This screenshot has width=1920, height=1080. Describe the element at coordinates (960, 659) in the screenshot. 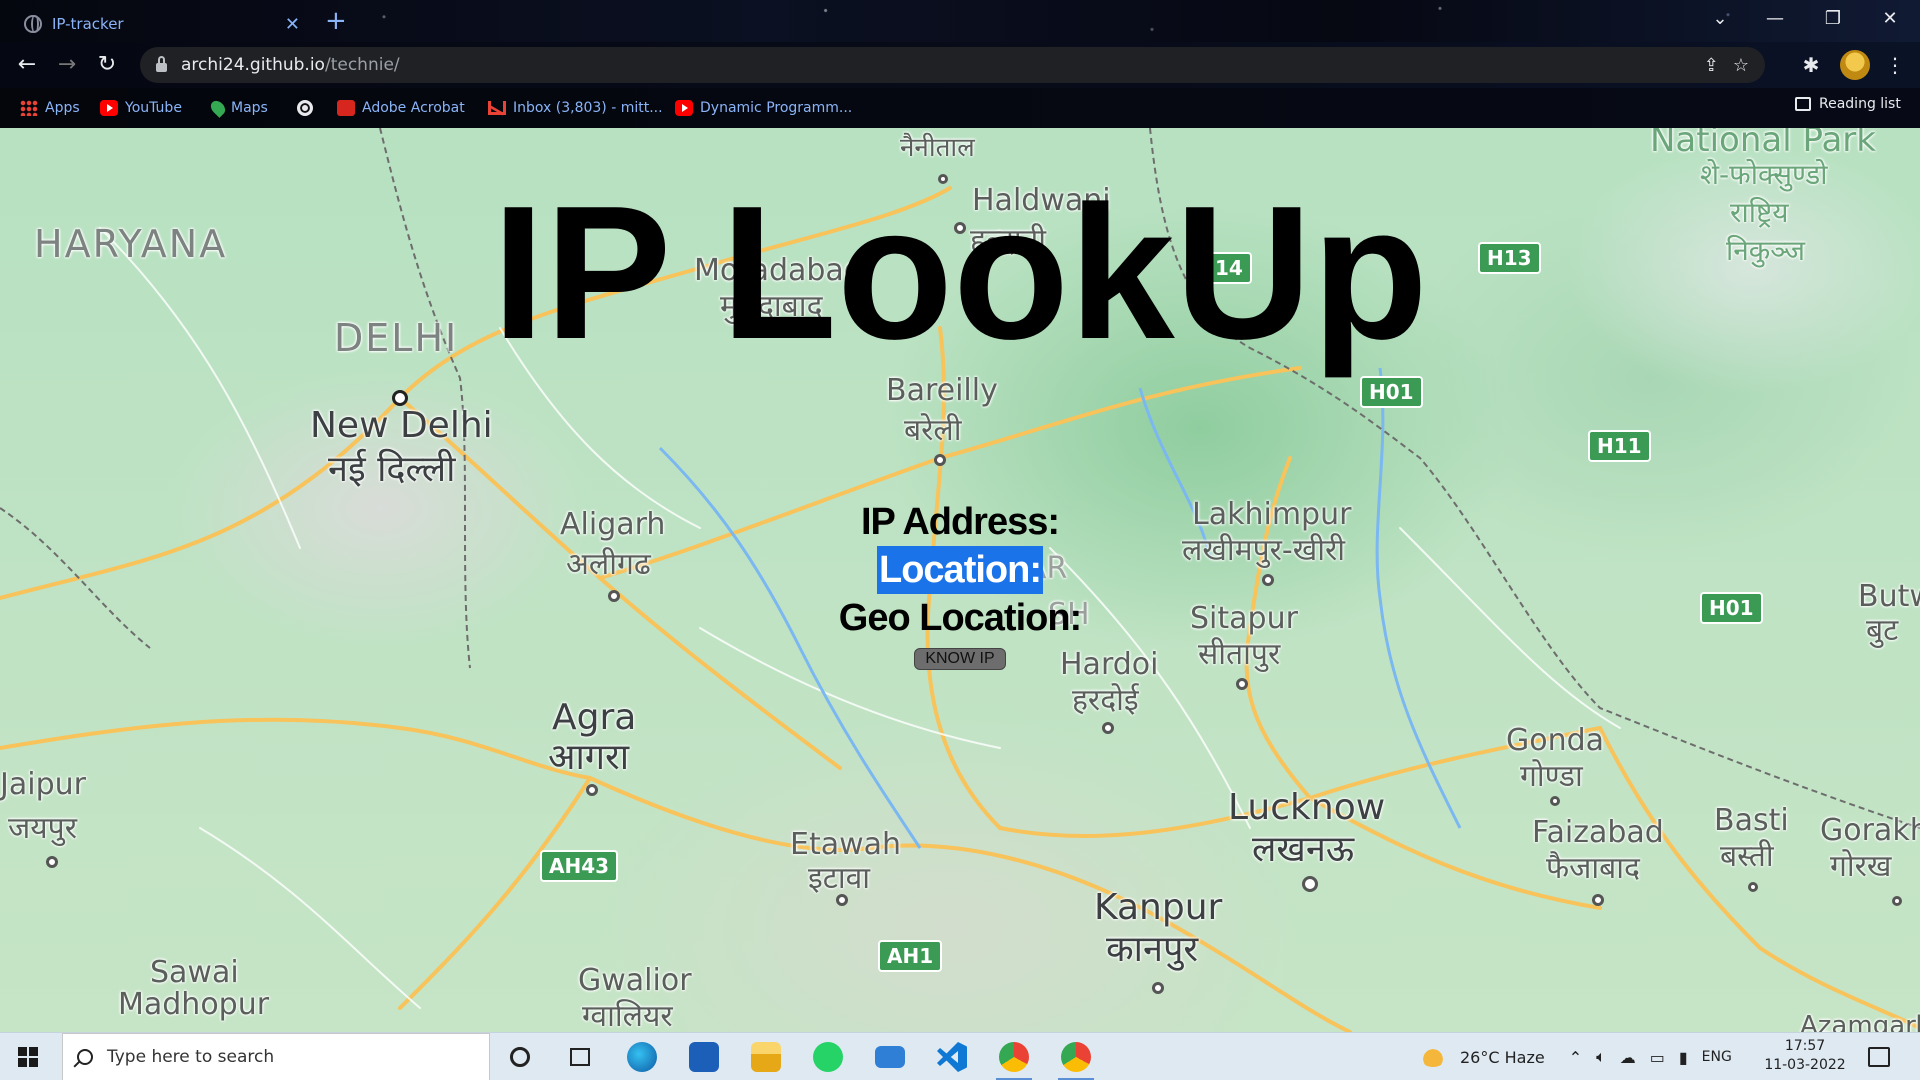

I see `know-ip-button: KNOW IP` at that location.